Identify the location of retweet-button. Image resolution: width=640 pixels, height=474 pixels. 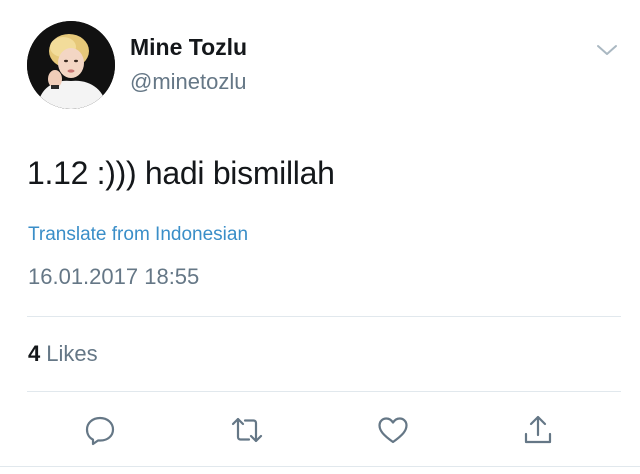
(247, 430).